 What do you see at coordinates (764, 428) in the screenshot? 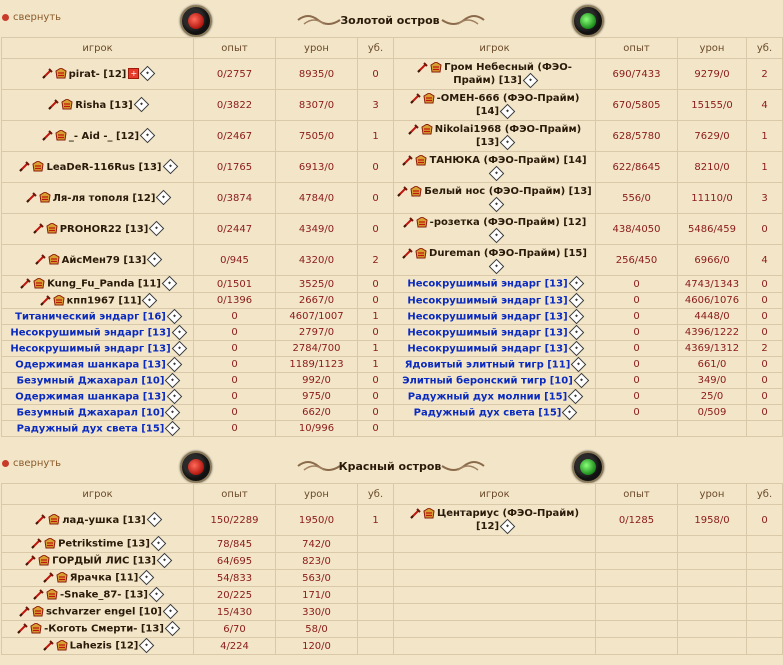
I see `kills-cell` at bounding box center [764, 428].